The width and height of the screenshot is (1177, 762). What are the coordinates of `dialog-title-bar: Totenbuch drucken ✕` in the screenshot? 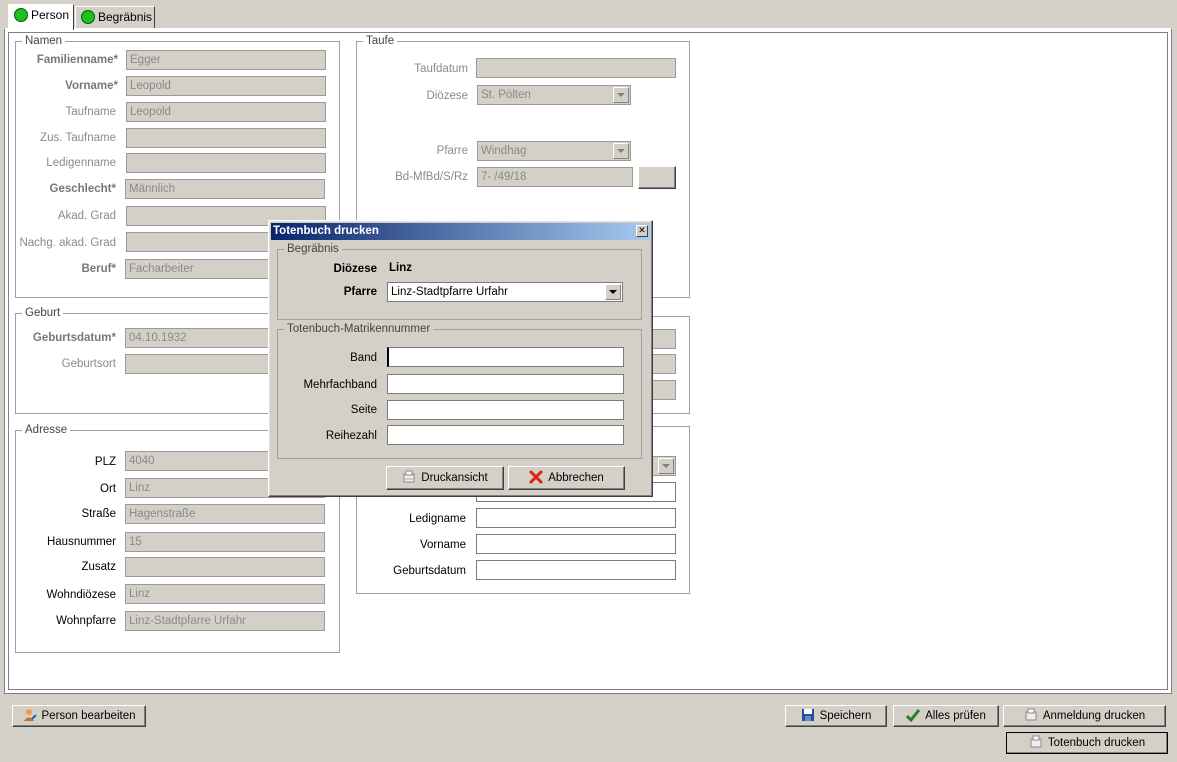 It's located at (460, 231).